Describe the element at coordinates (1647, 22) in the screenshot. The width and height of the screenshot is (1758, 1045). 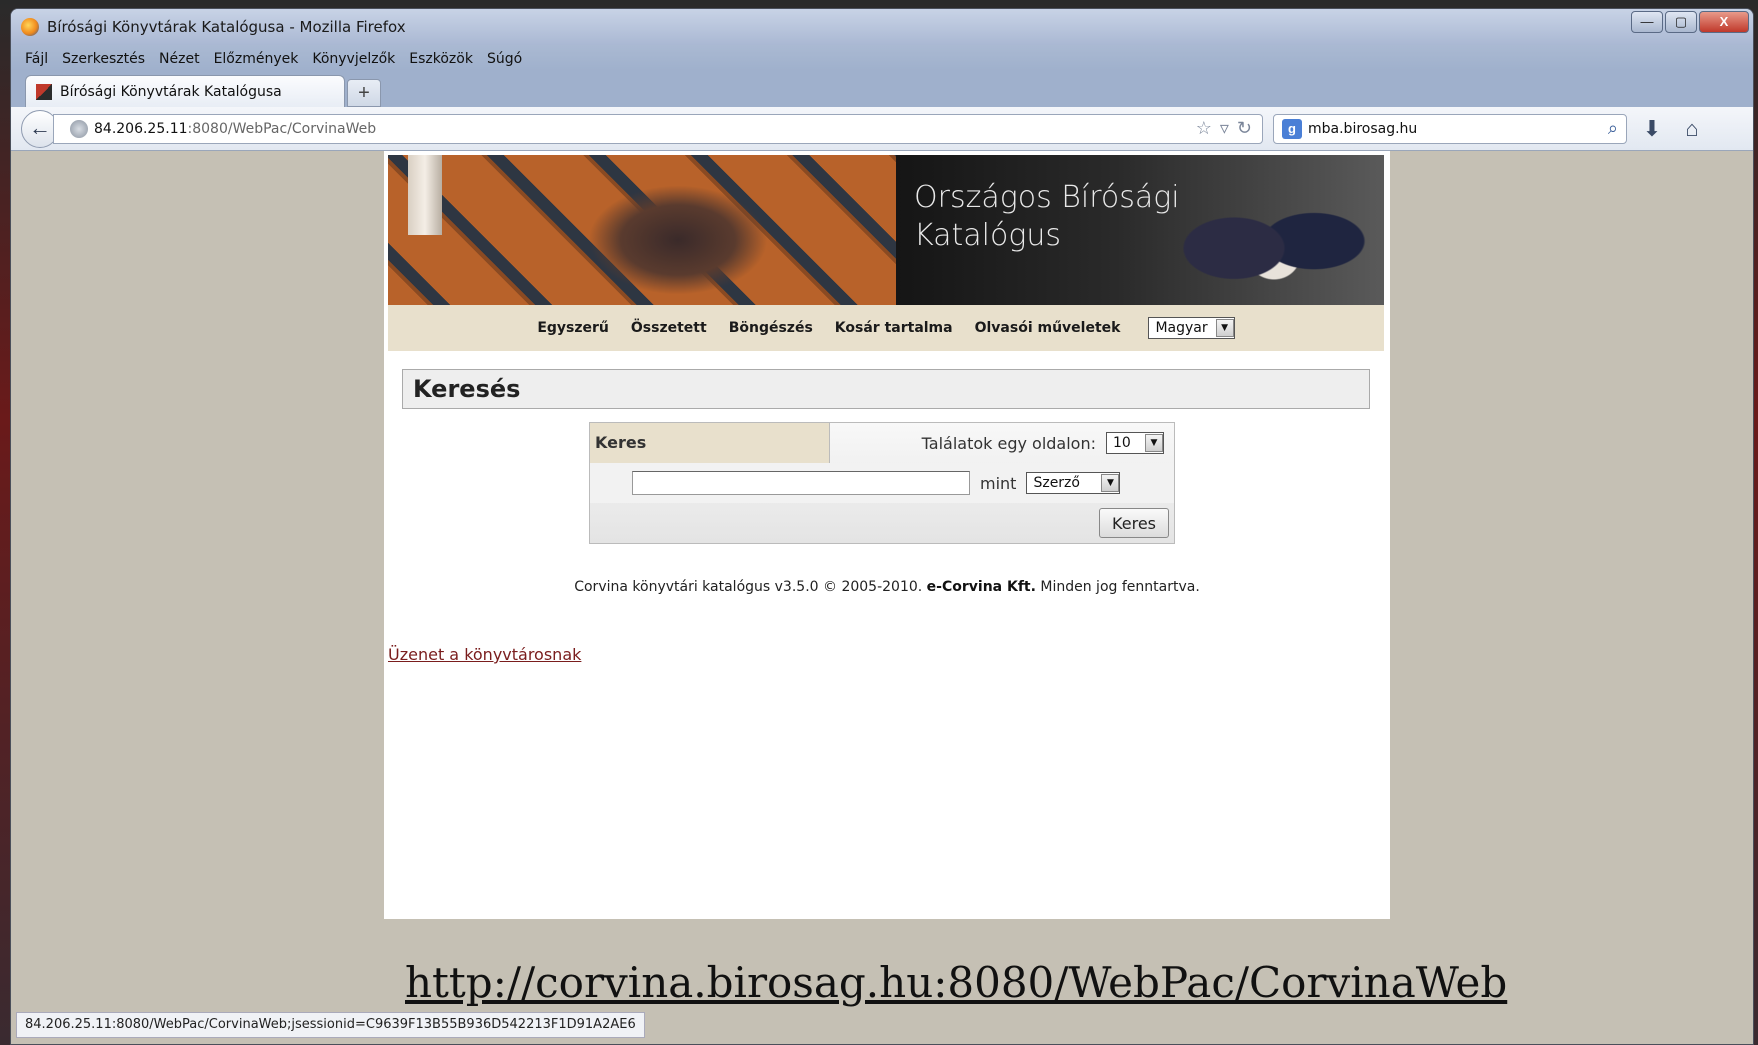
I see `minimize-button: —` at that location.